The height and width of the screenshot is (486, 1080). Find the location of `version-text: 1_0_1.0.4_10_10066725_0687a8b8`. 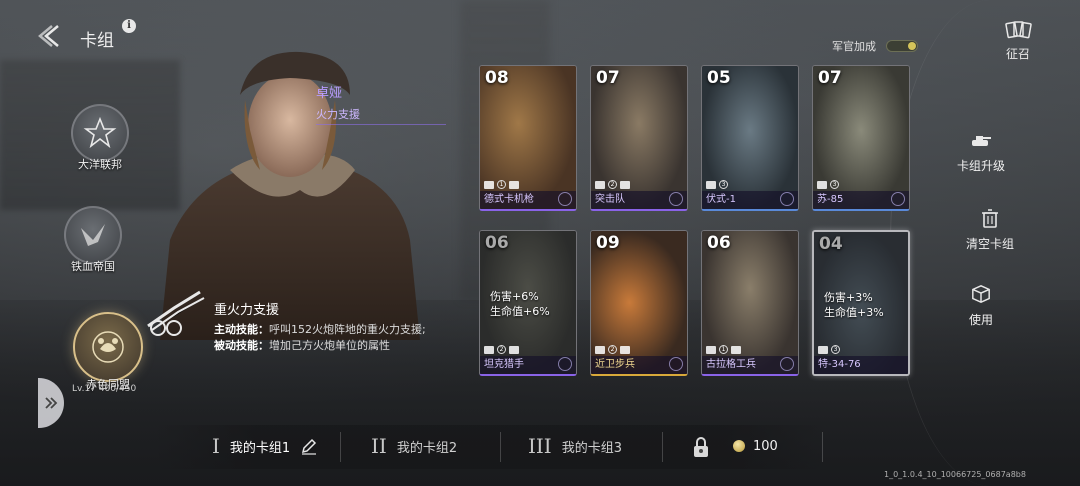

version-text: 1_0_1.0.4_10_10066725_0687a8b8 is located at coordinates (955, 474).